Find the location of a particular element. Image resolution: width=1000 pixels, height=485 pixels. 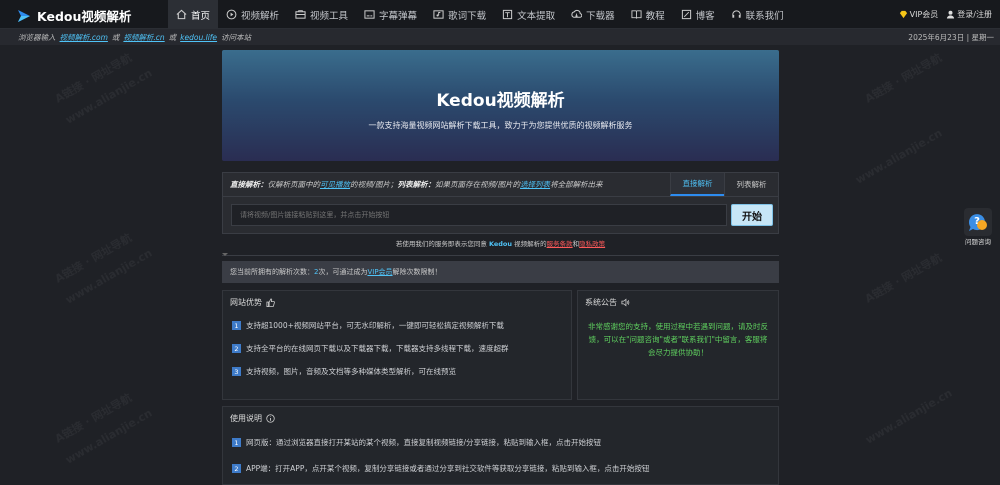

direct-parse-highlight: 可见播放 is located at coordinates (335, 184).